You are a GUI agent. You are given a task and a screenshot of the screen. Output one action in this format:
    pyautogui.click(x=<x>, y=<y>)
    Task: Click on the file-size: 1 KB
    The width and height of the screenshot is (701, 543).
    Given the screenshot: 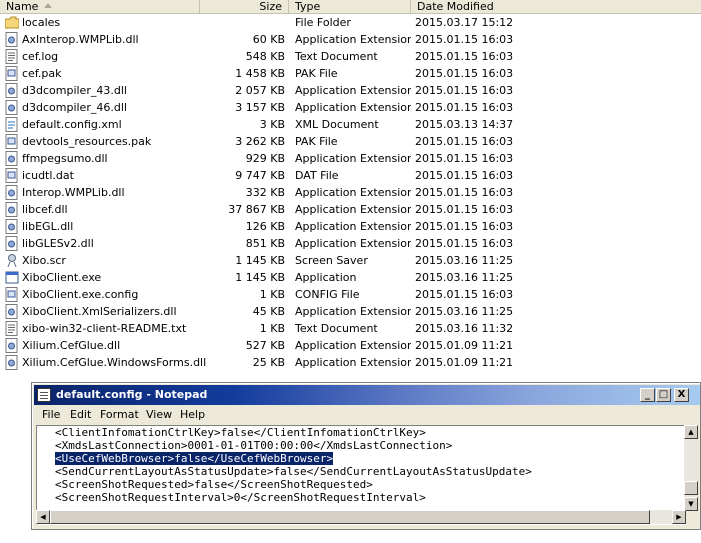 What is the action you would take?
    pyautogui.click(x=272, y=328)
    